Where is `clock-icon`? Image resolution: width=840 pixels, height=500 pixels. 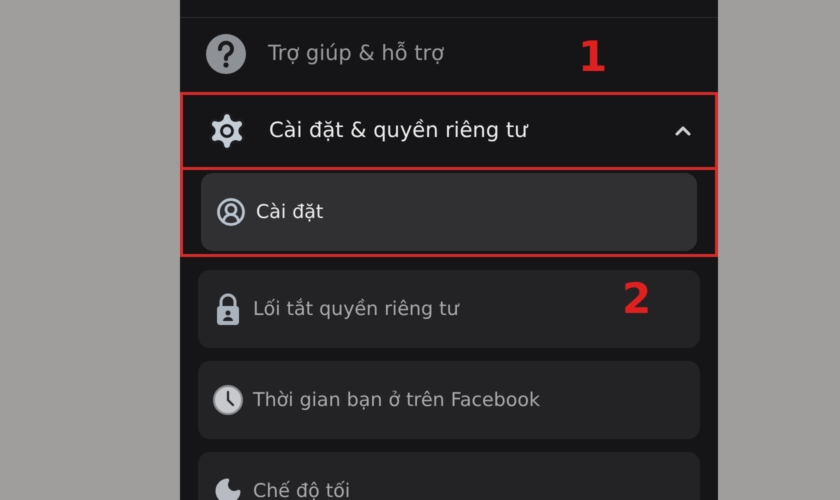 clock-icon is located at coordinates (228, 400).